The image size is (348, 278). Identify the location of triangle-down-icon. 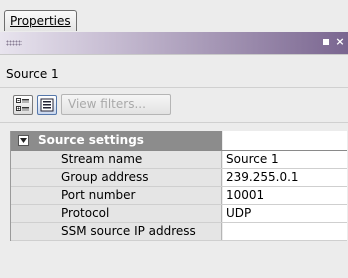
(23, 140).